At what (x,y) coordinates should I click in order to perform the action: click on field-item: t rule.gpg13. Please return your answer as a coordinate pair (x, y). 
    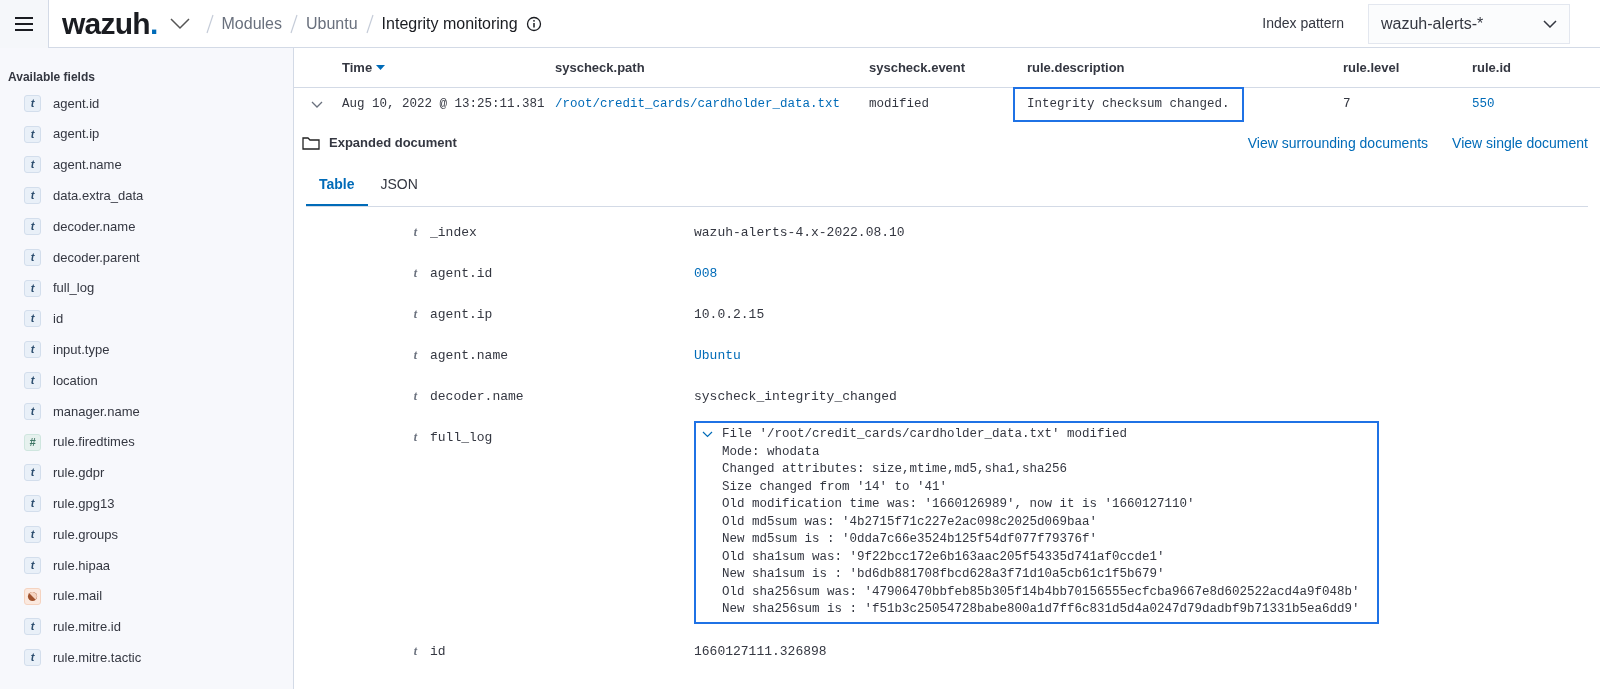
    Looking at the image, I should click on (146, 504).